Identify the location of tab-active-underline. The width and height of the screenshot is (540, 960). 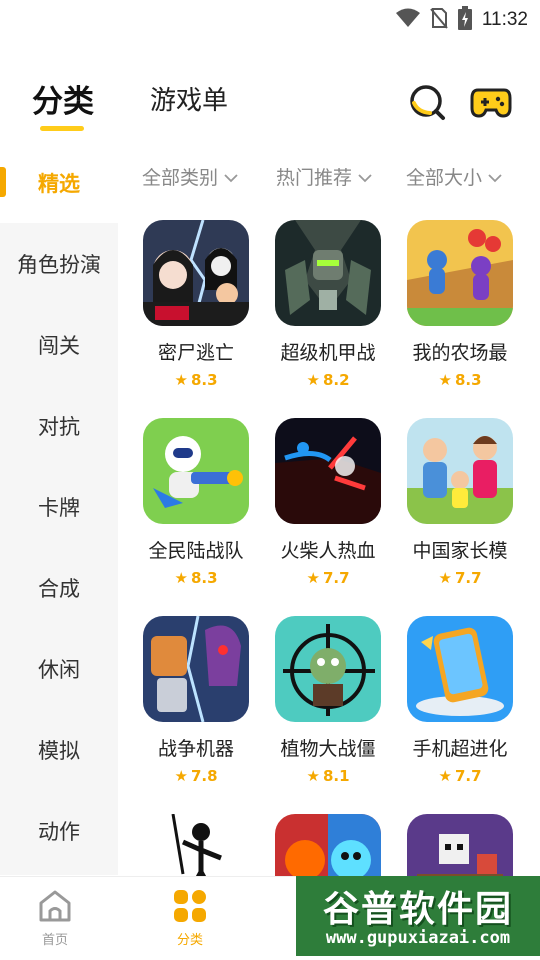
(62, 128).